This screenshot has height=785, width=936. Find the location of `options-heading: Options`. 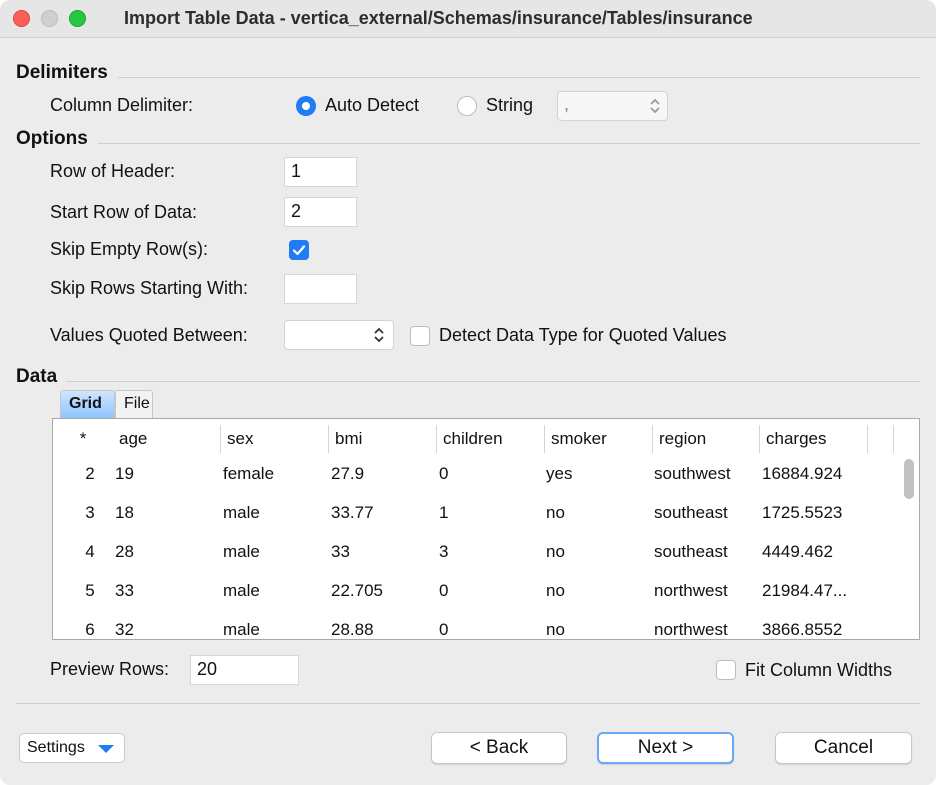

options-heading: Options is located at coordinates (52, 138).